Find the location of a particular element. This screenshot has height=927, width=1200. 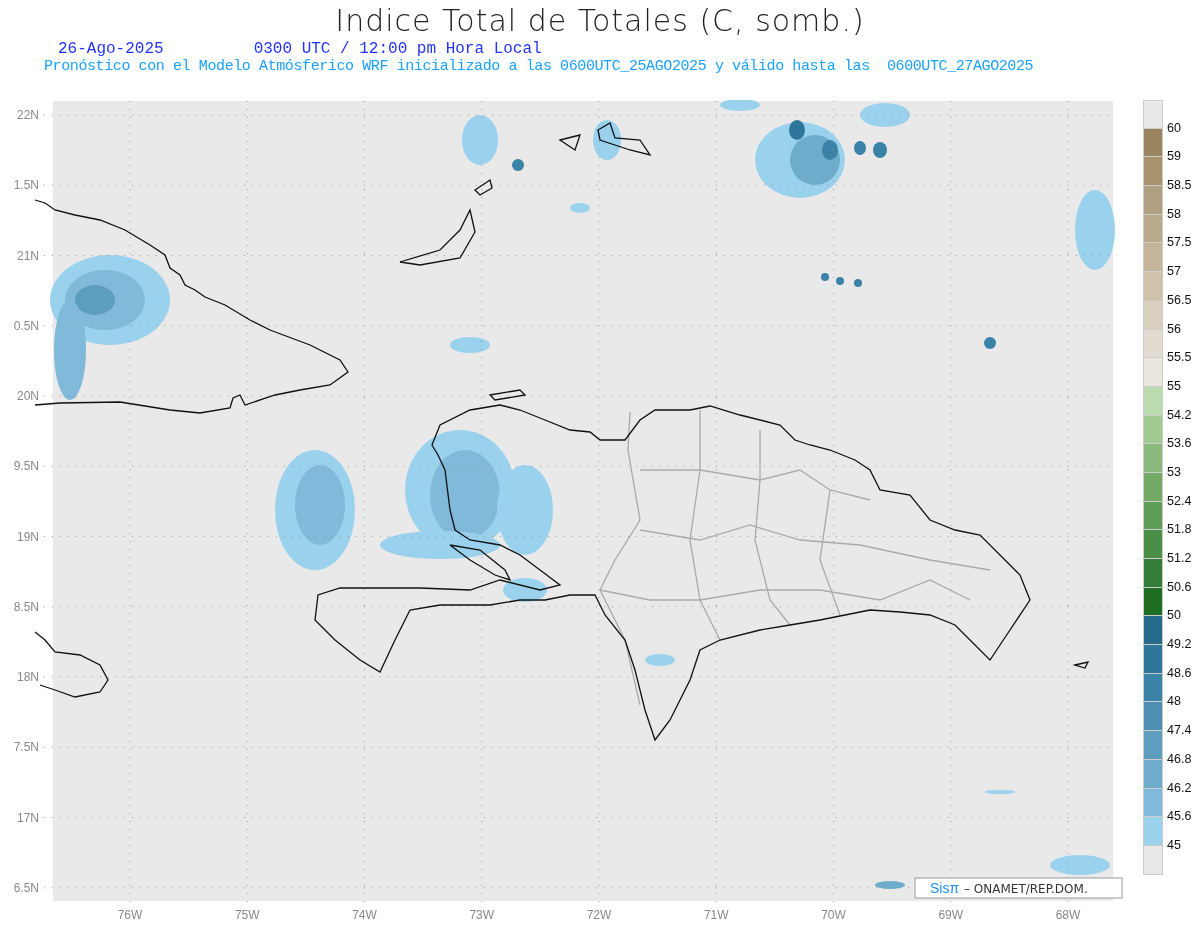

colorbar-label: 55 is located at coordinates (1174, 385).